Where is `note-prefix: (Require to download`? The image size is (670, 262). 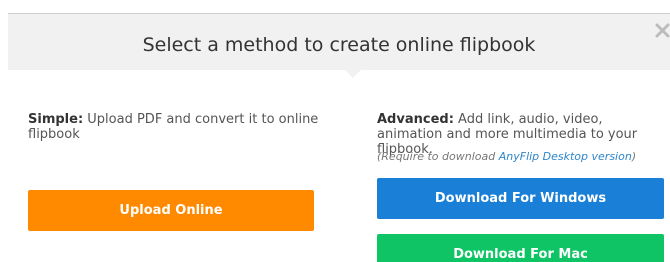 note-prefix: (Require to download is located at coordinates (438, 156).